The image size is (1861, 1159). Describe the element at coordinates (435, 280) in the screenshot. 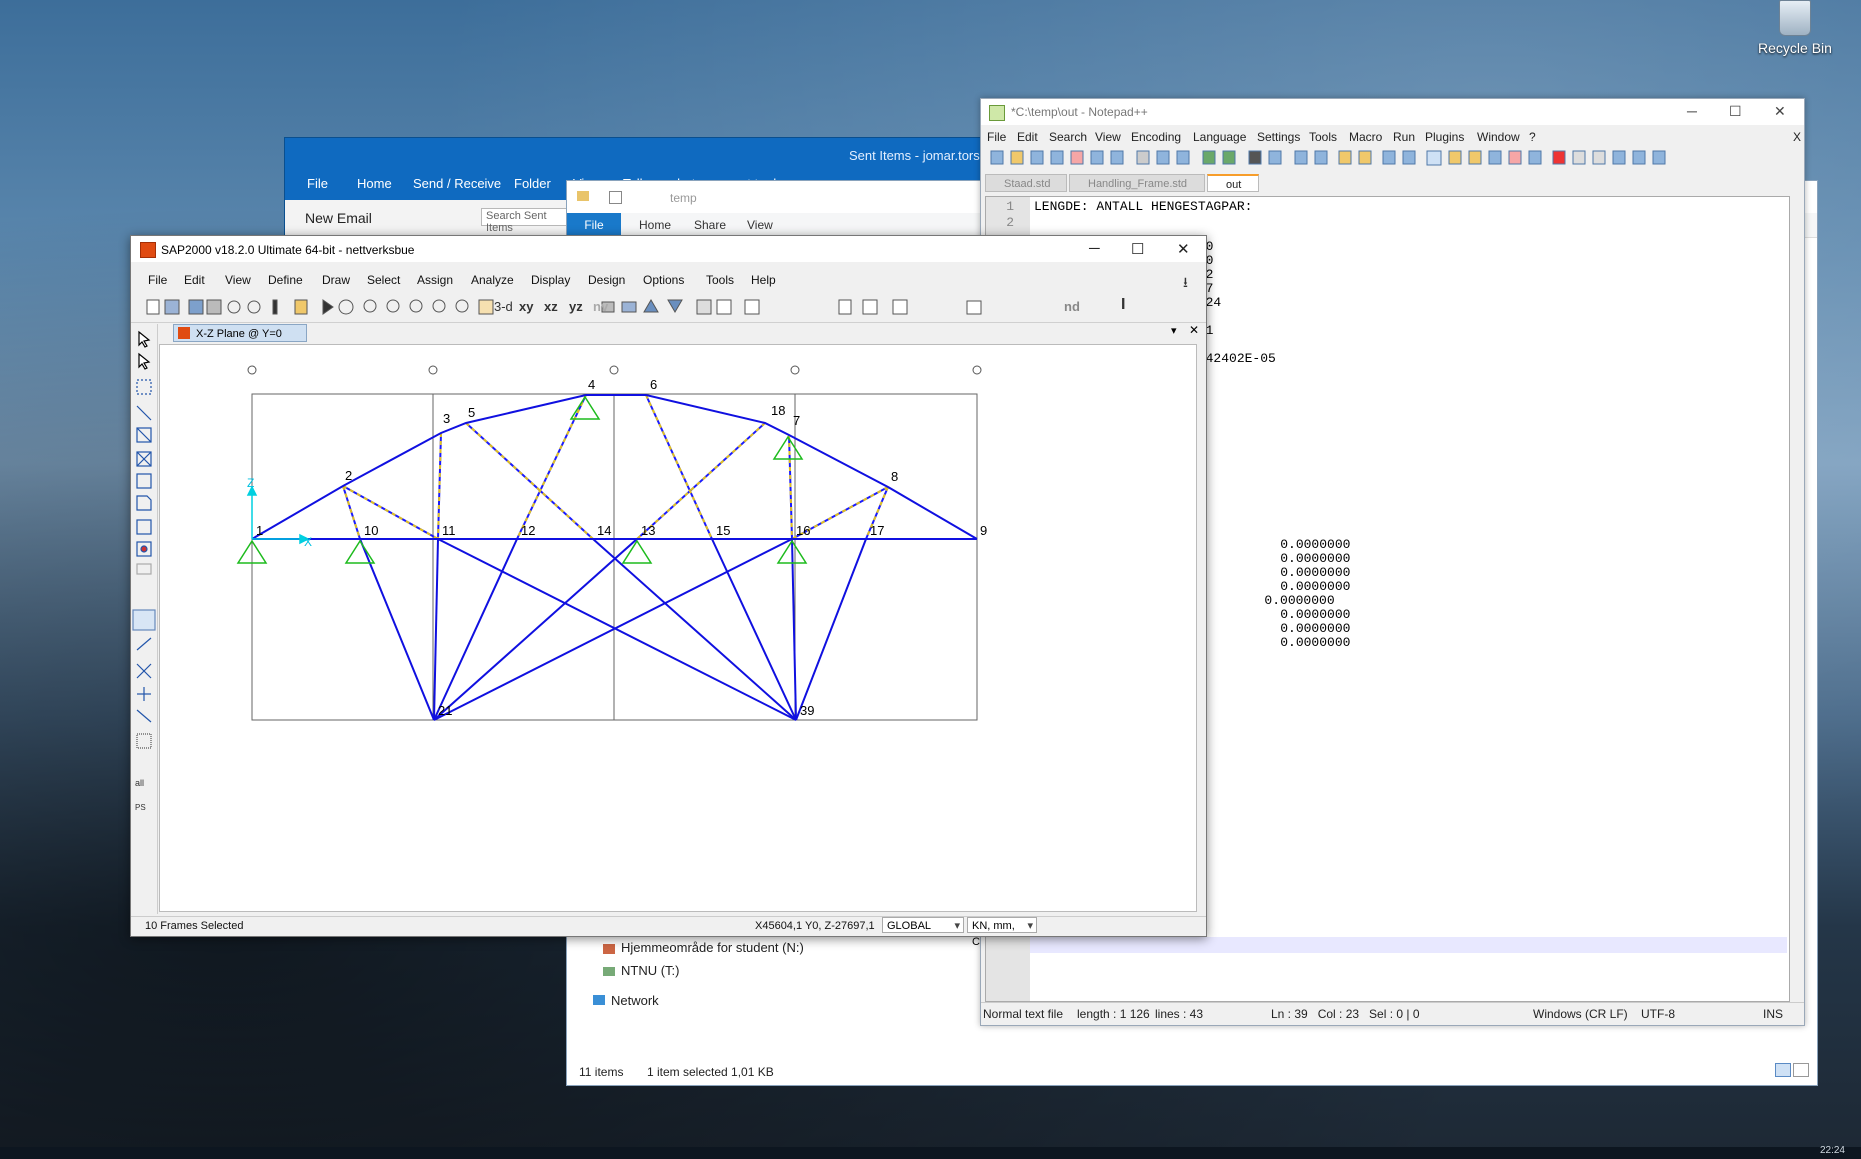

I see `sap-menu-assign: Assign` at that location.